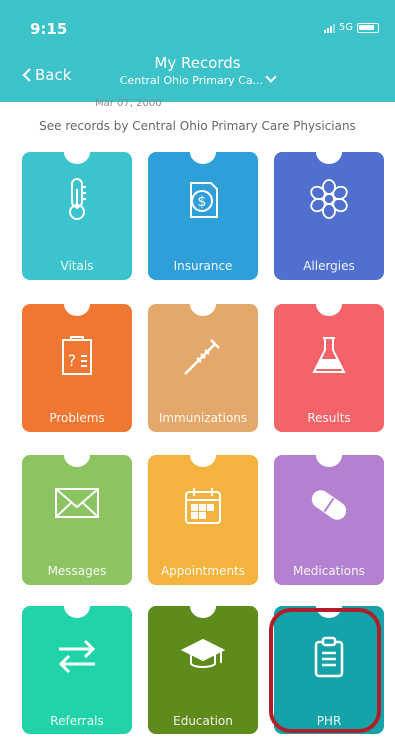  What do you see at coordinates (368, 27) in the screenshot?
I see `battery-icon` at bounding box center [368, 27].